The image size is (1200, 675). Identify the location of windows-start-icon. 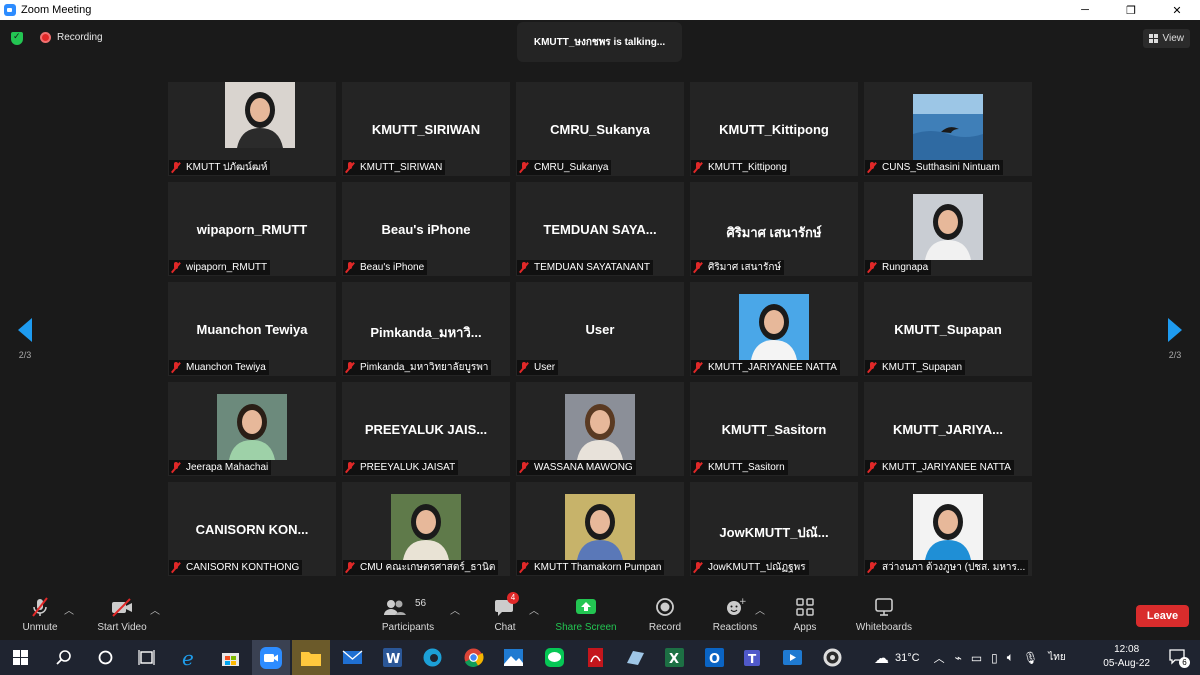
(20, 657).